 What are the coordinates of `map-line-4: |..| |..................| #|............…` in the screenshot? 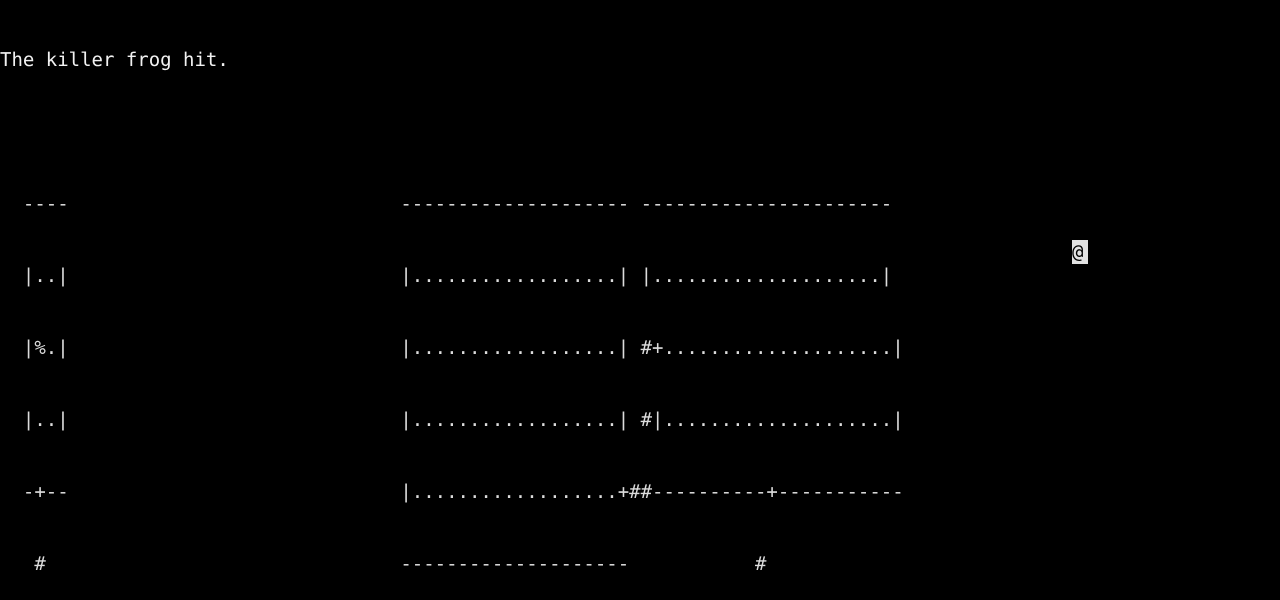 It's located at (458, 420).